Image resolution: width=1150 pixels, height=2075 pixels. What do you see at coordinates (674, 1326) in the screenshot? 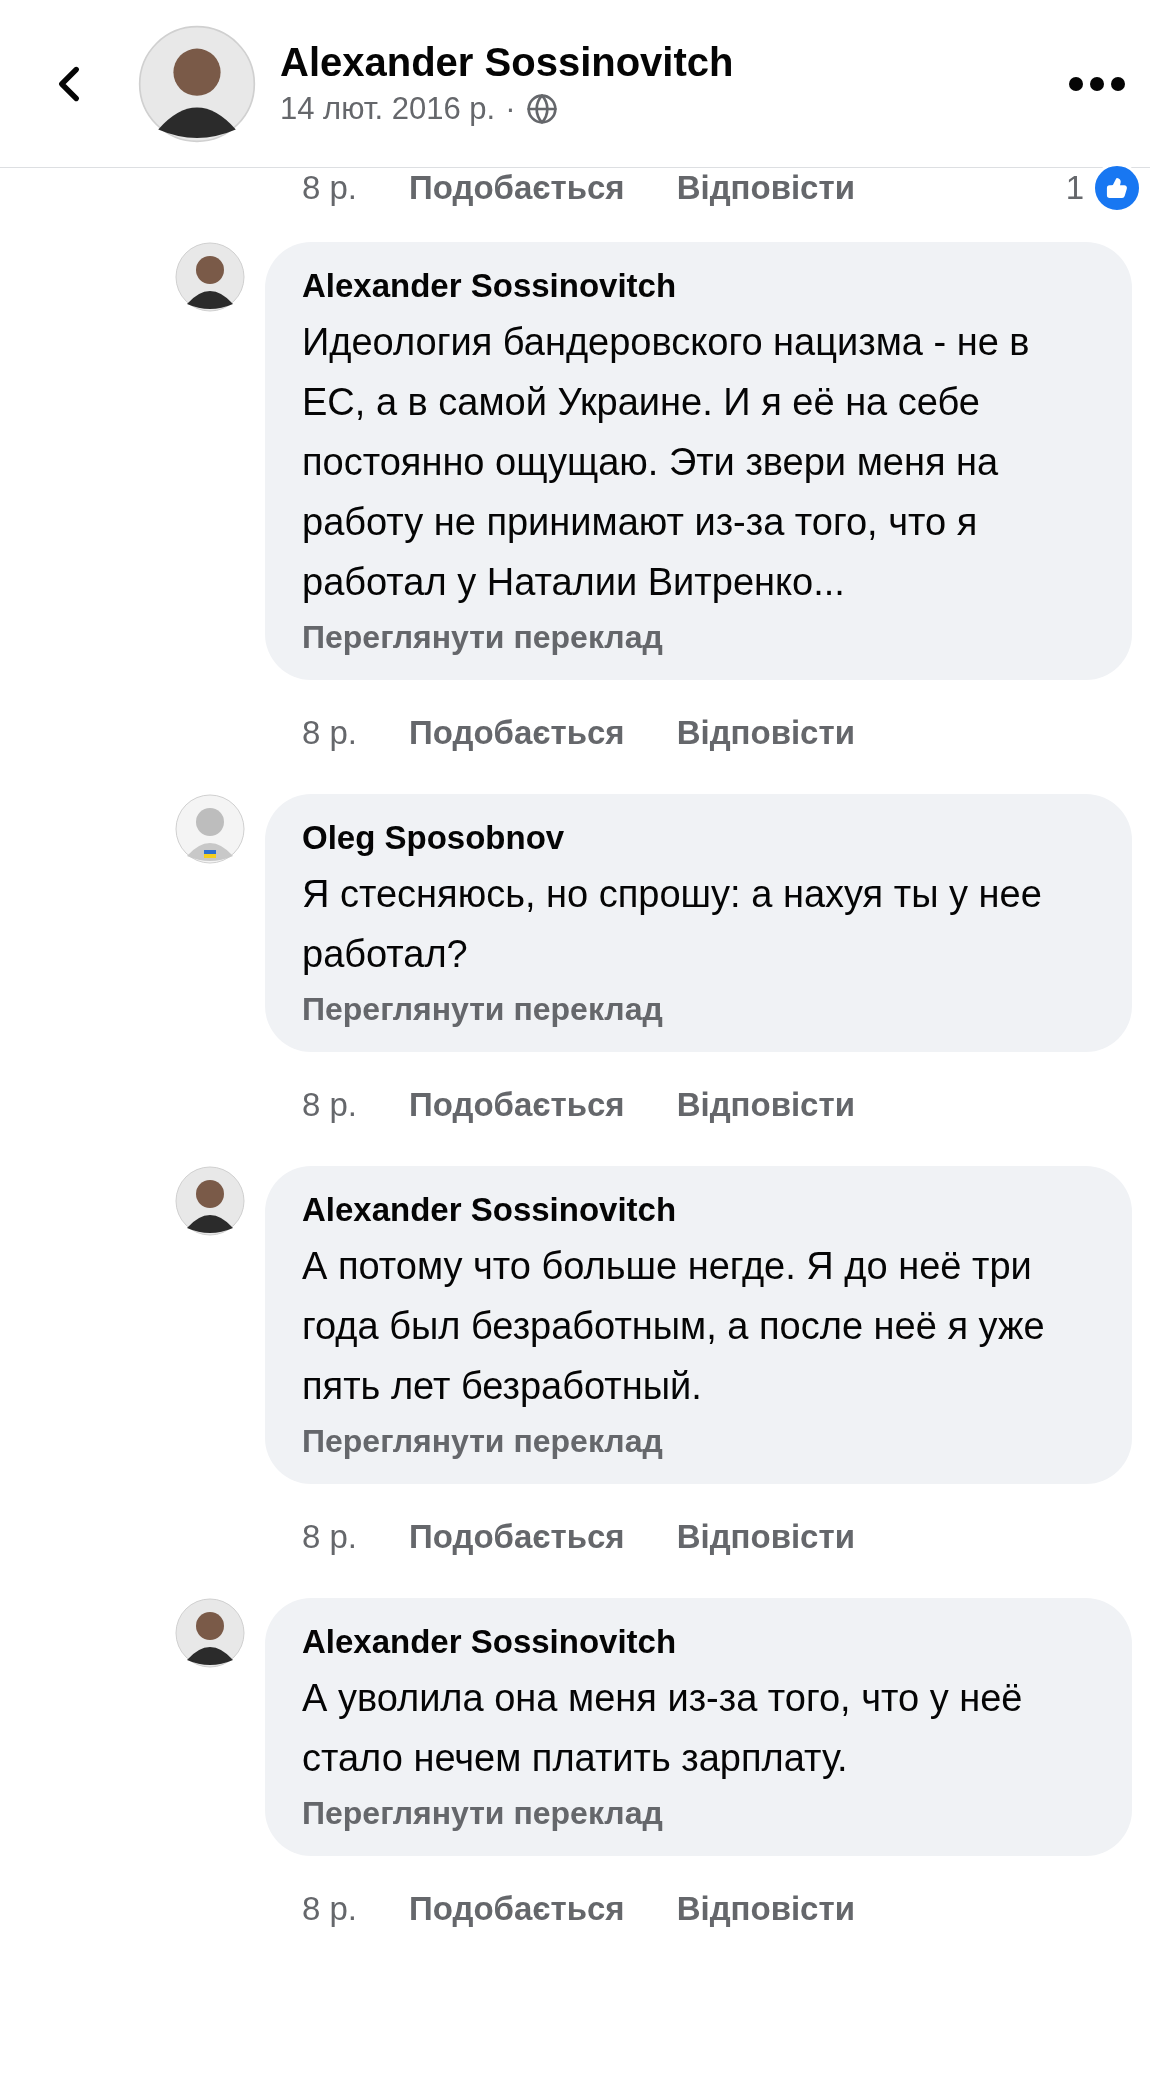
I see `comment-text: А потому что больше негде. Я до неё три года был безработным, а после неё я уже пять лет безработный.` at bounding box center [674, 1326].